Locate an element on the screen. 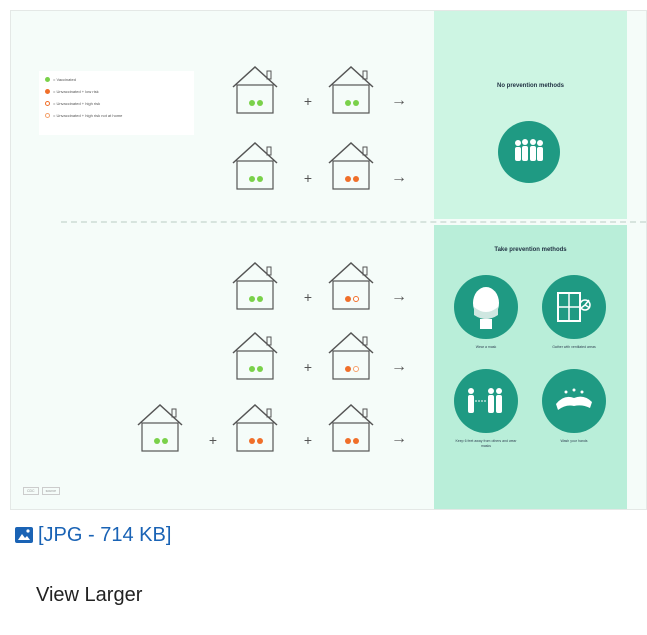 This screenshot has width=647, height=635. legend-item: = Unvaccinated + high risk not at home is located at coordinates (83, 116).